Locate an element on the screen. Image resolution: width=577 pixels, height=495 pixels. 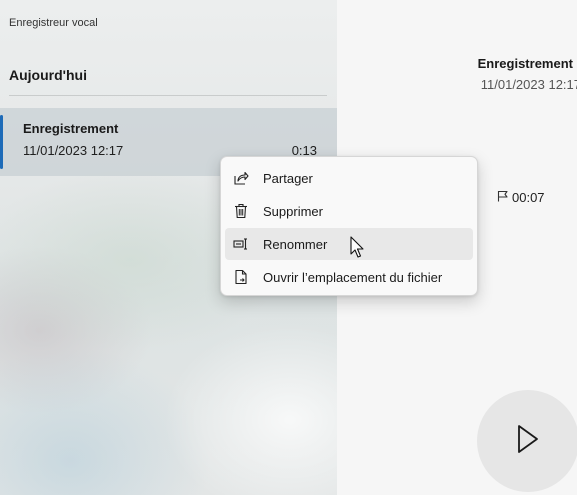
menu-item-label: Ouvrir l’emplacement du fichier is located at coordinates (353, 277).